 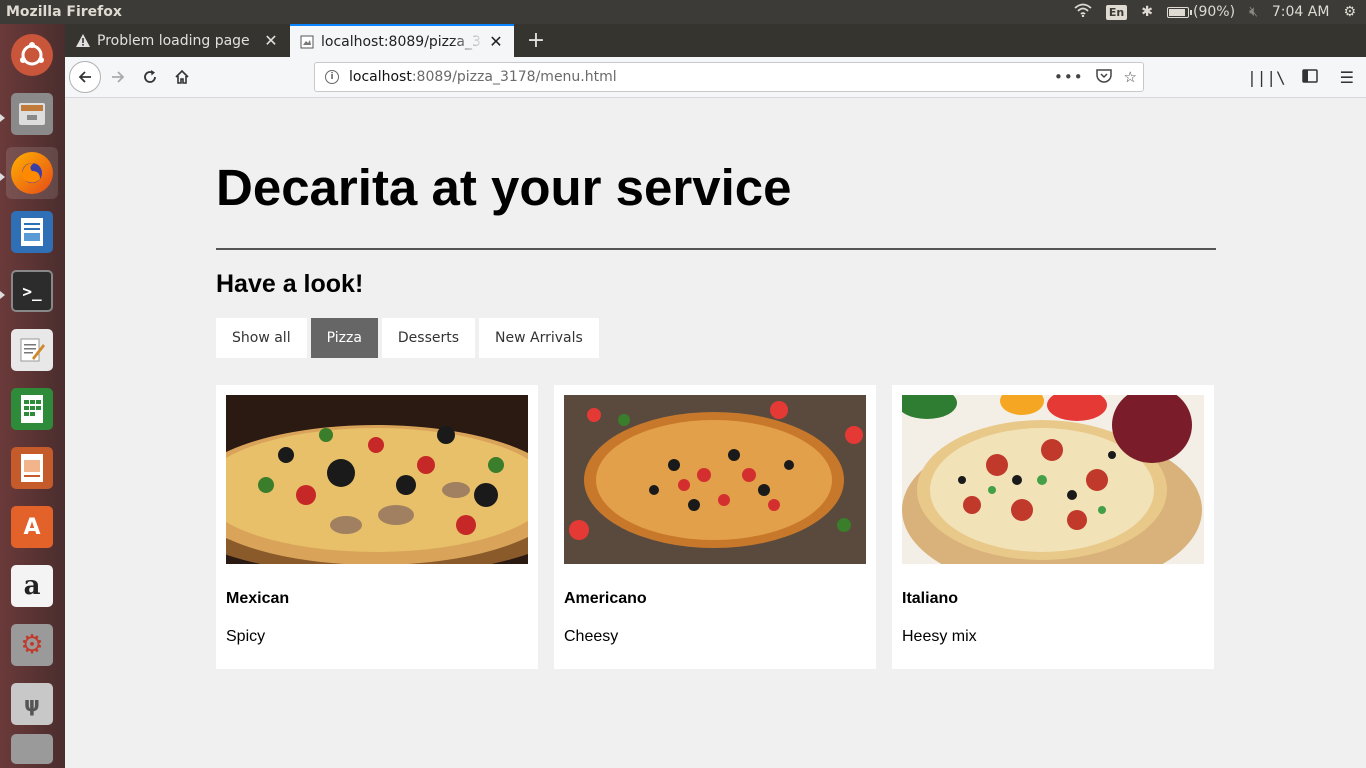 I want to click on battery-fill, so click(x=1177, y=12).